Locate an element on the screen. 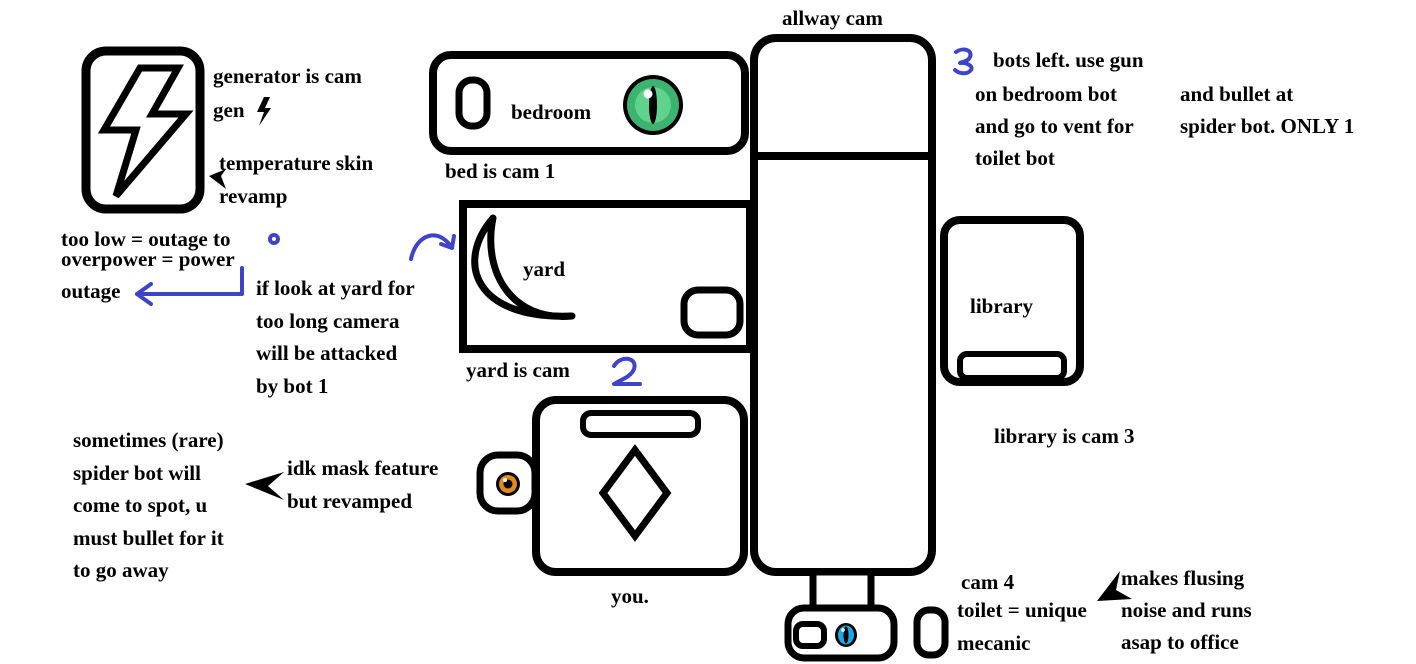 The height and width of the screenshot is (664, 1416). yard-hatch is located at coordinates (712, 312).